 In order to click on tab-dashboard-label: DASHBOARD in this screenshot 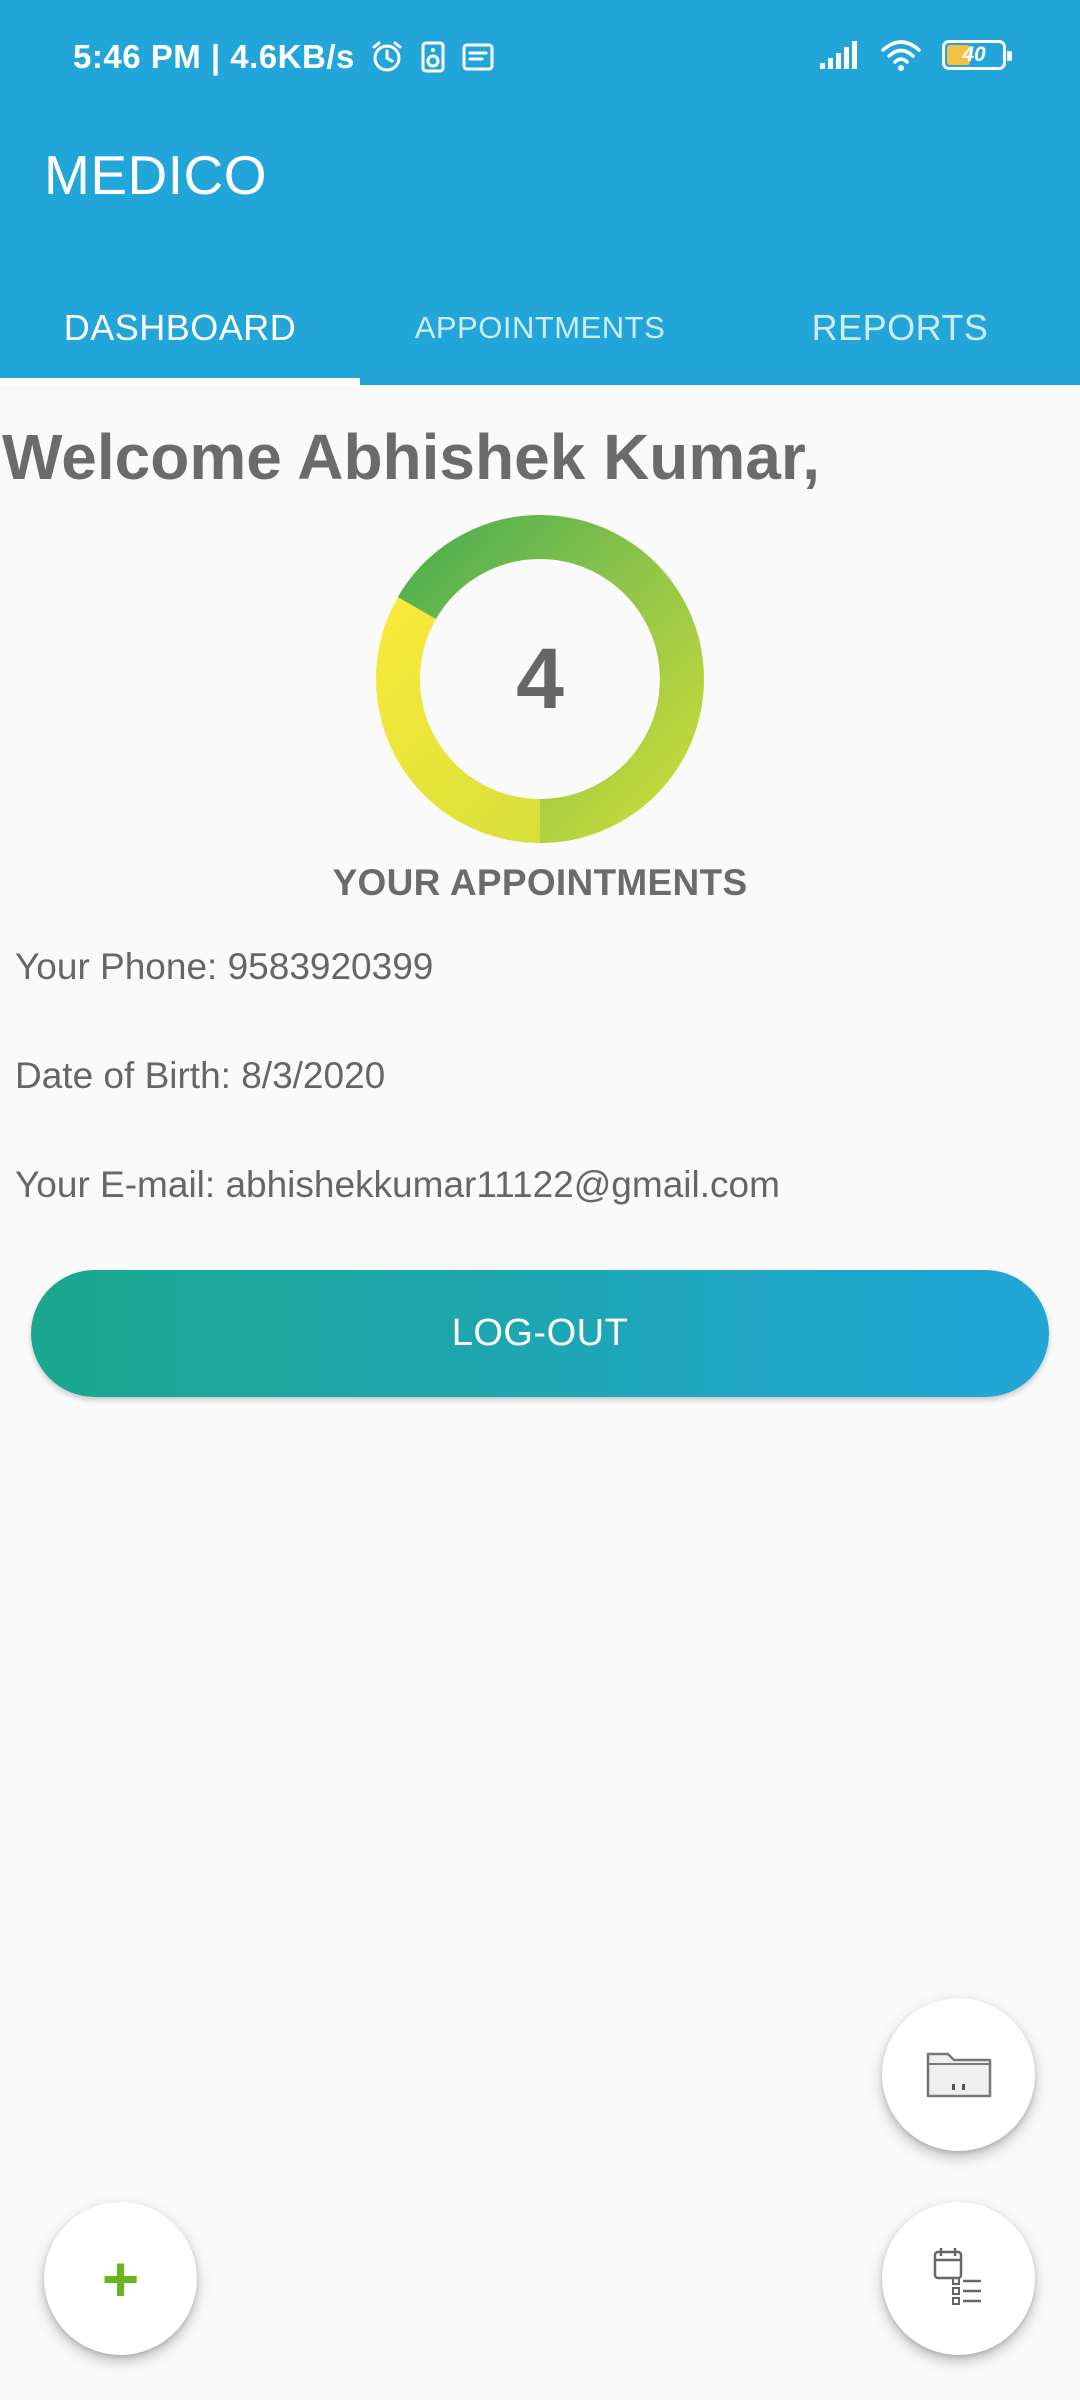, I will do `click(180, 327)`.